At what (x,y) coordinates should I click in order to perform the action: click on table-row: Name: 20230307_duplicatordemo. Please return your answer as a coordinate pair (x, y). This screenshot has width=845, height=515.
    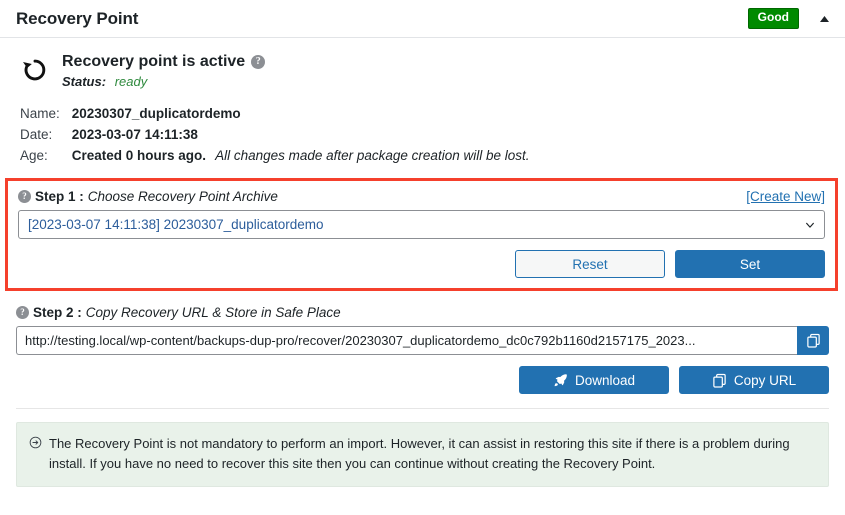
    Looking at the image, I should click on (275, 113).